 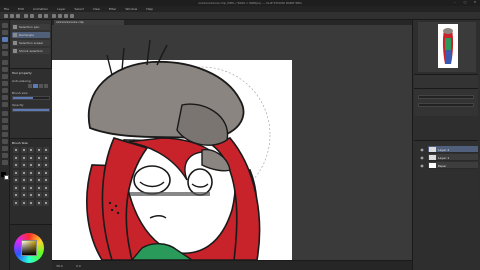 What do you see at coordinates (26, 16) in the screenshot?
I see `undo-icon` at bounding box center [26, 16].